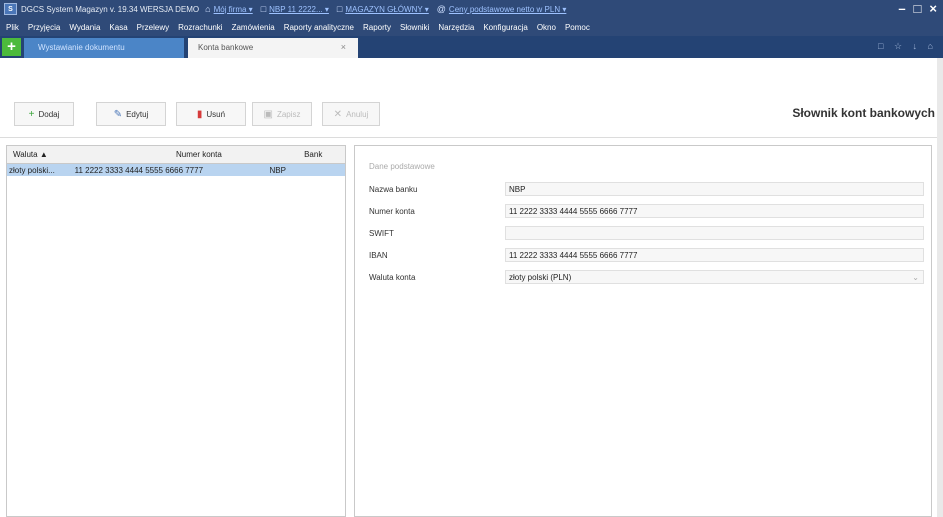  Describe the element at coordinates (714, 189) in the screenshot. I see `bank-name-field: NBP` at that location.